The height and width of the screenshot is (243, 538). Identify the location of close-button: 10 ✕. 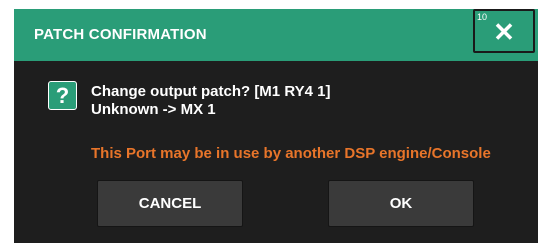
(504, 31).